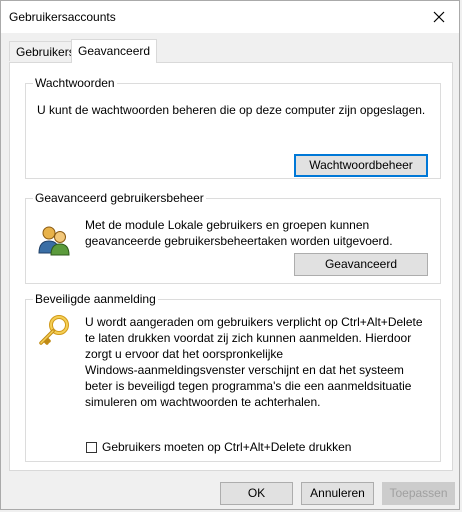 Image resolution: width=462 pixels, height=512 pixels. Describe the element at coordinates (229, 51) in the screenshot. I see `tab-strip: Gebruikers Geavanceerd` at that location.